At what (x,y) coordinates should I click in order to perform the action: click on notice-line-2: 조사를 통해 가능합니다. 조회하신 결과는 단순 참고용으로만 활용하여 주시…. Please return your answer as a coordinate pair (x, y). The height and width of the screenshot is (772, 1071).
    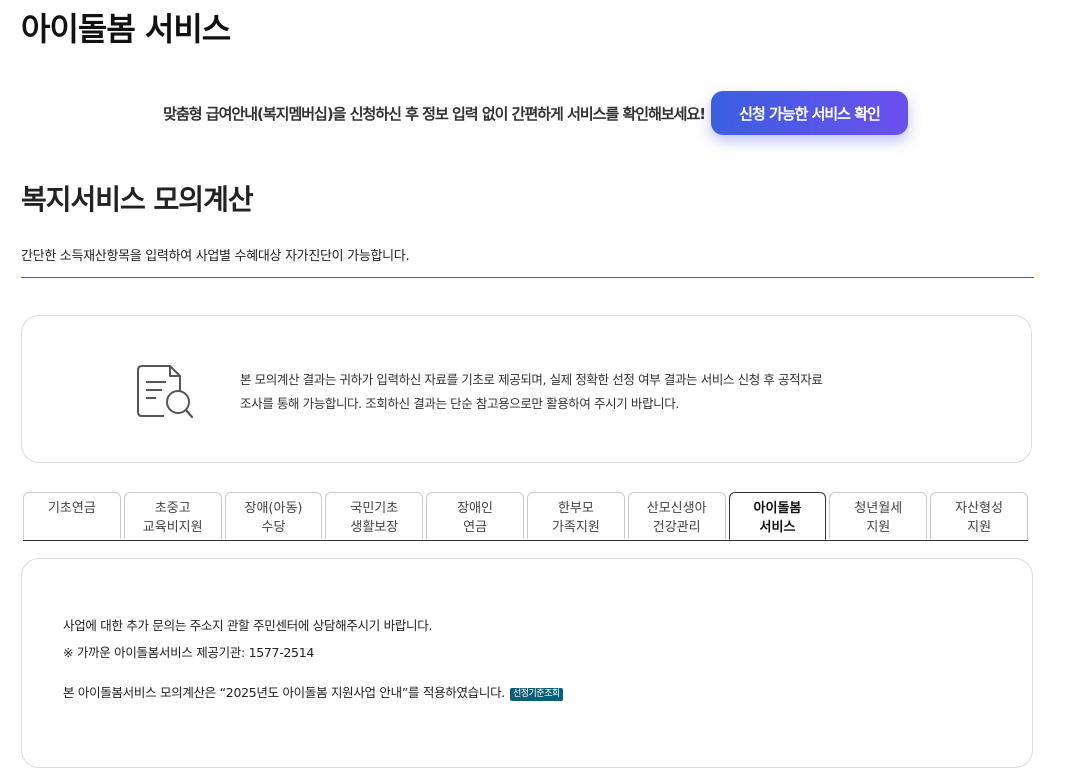
    Looking at the image, I should click on (459, 403).